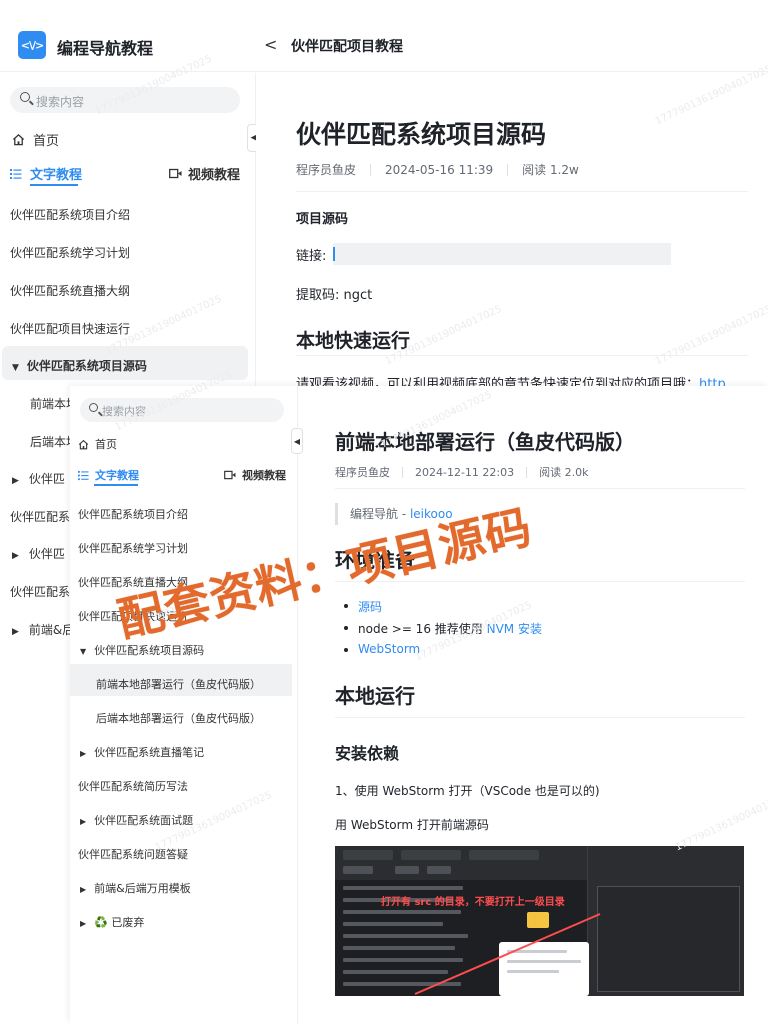 Image resolution: width=768 pixels, height=1024 pixels. I want to click on section-title: 项目源码, so click(322, 219).